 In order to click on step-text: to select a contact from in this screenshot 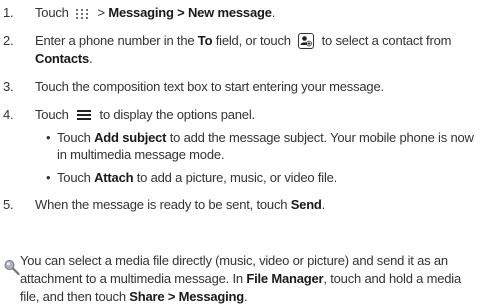, I will do `click(386, 40)`.